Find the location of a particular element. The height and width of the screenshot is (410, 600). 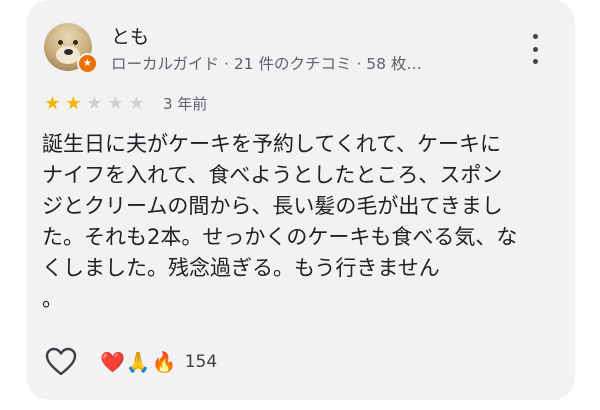

reaction-summary: ❤️ 🙏 🔥 154 is located at coordinates (158, 362).